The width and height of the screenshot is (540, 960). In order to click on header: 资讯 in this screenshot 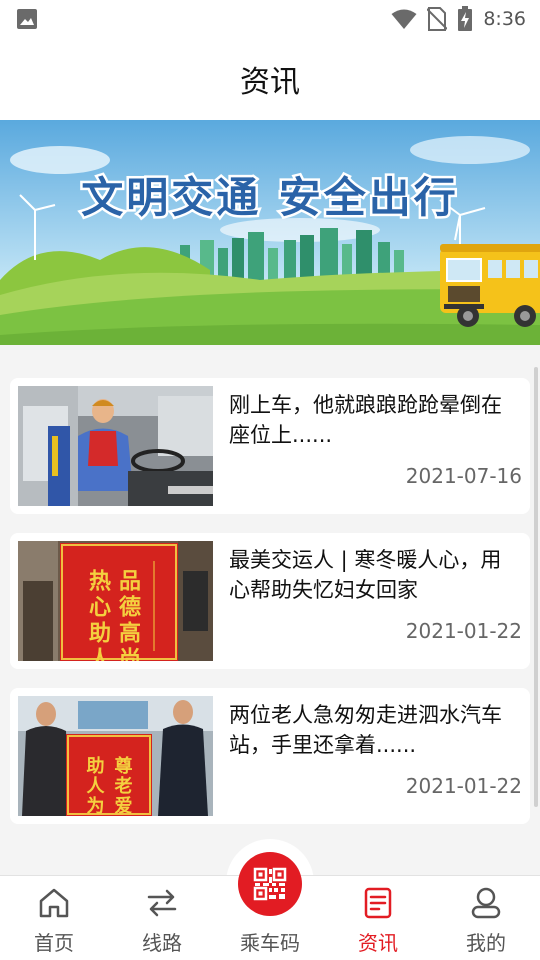, I will do `click(270, 79)`.